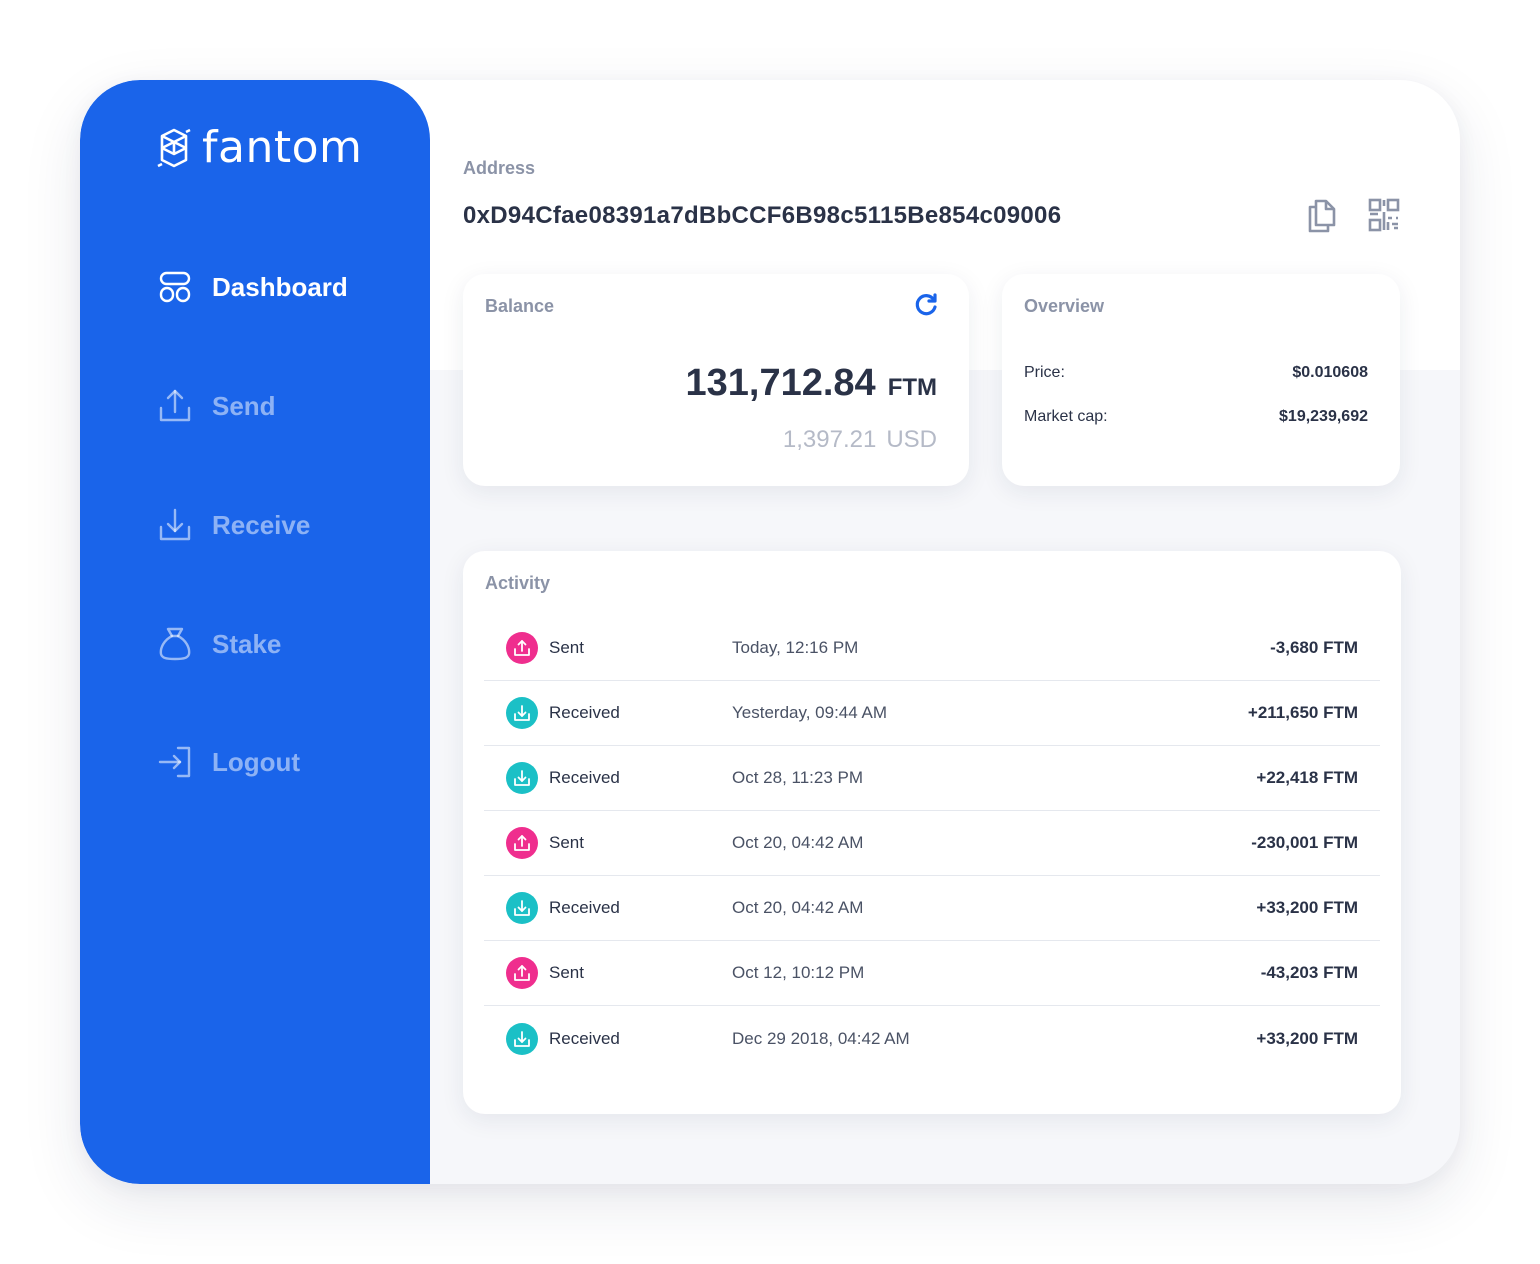  I want to click on dashboard-icon, so click(175, 287).